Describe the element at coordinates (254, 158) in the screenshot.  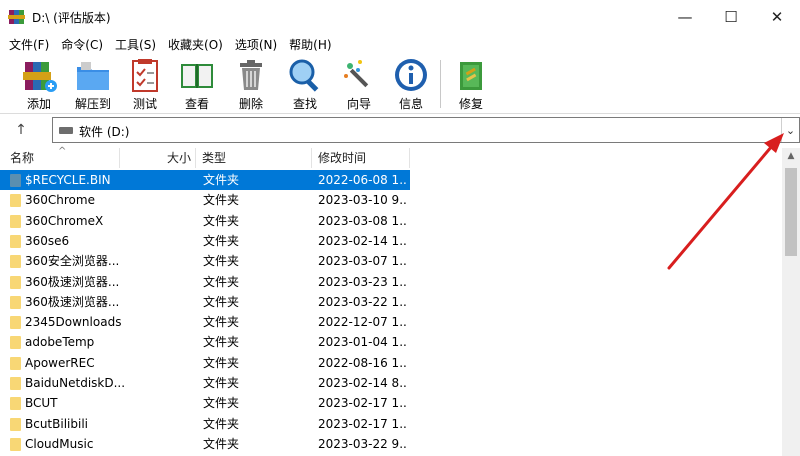
I see `column-header-type: 类型` at that location.